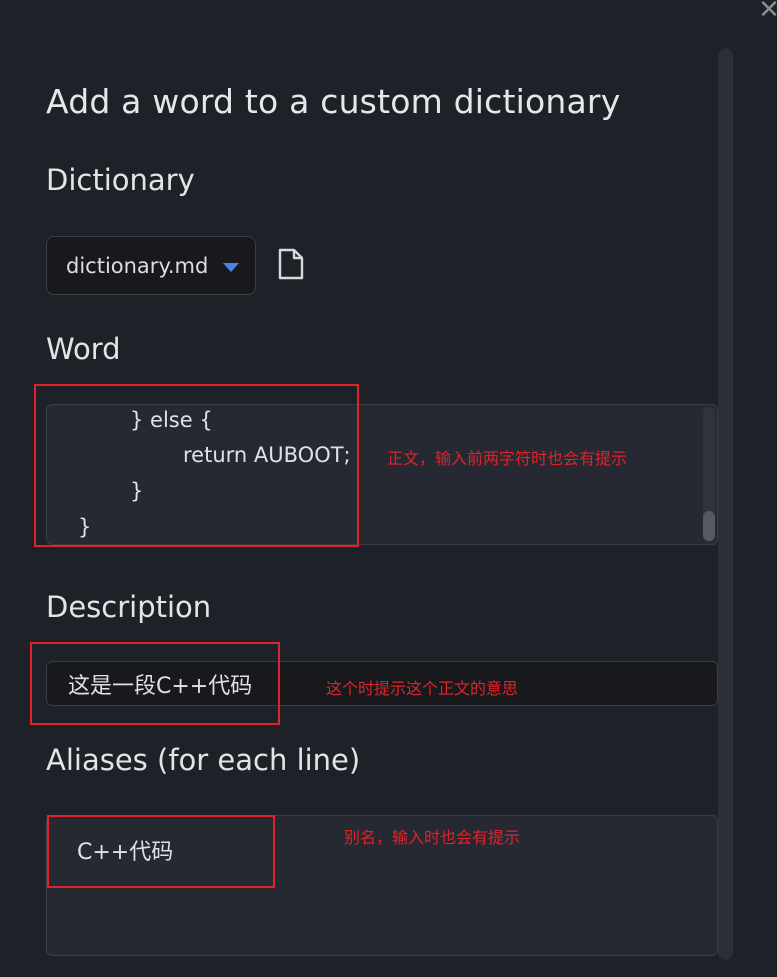 This screenshot has height=977, width=777. I want to click on word-annotation: 正文，输入前两字符时也会有提示, so click(507, 458).